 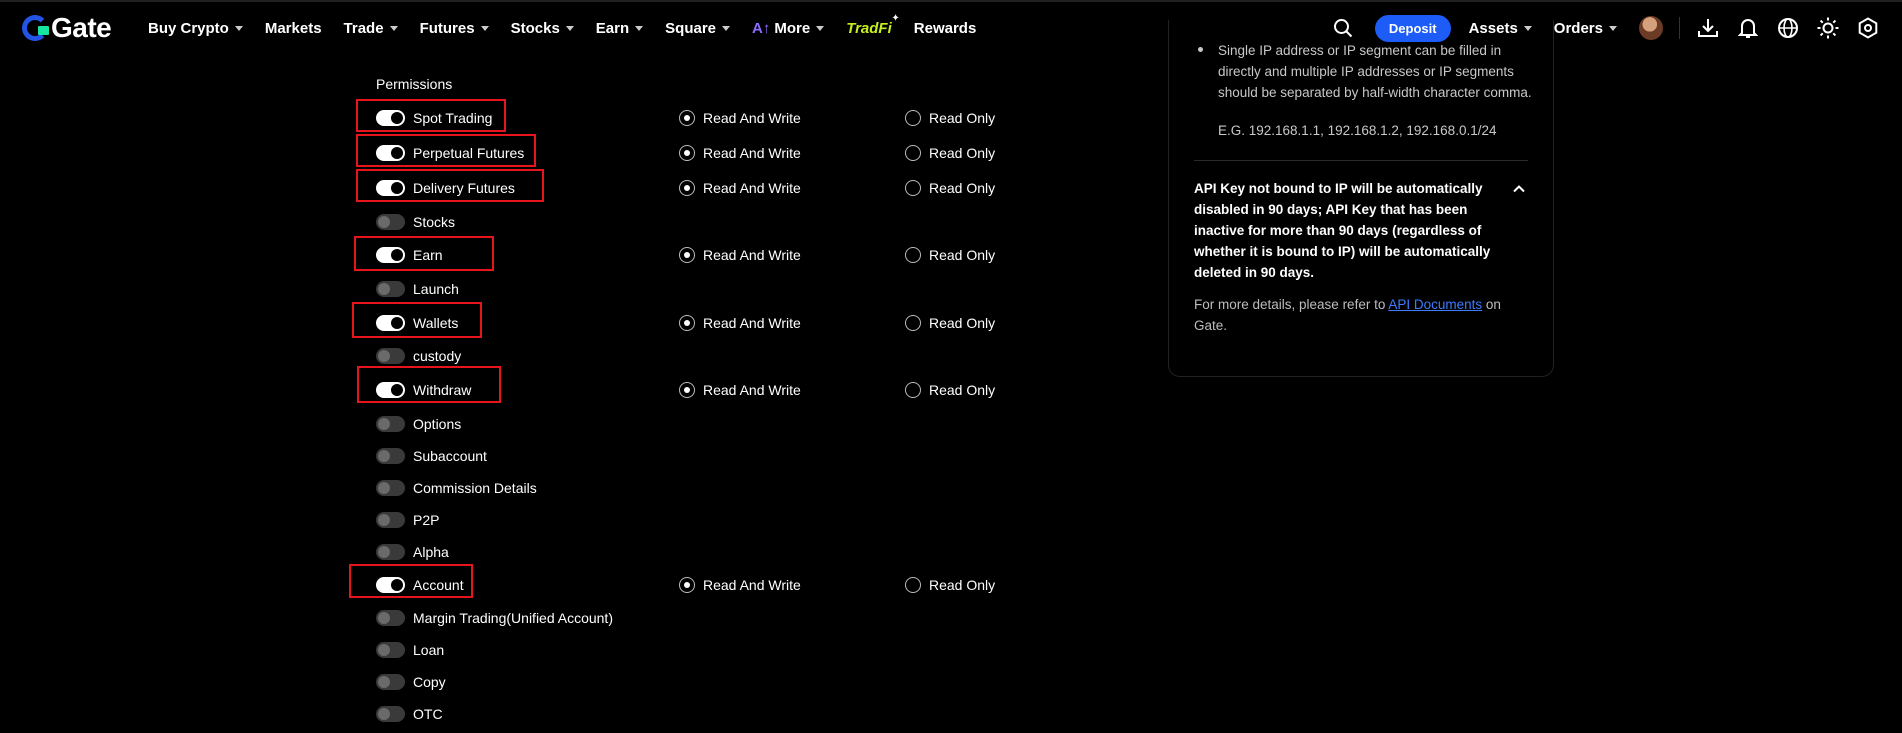 I want to click on permission-toggle-spot-trading, so click(x=390, y=118).